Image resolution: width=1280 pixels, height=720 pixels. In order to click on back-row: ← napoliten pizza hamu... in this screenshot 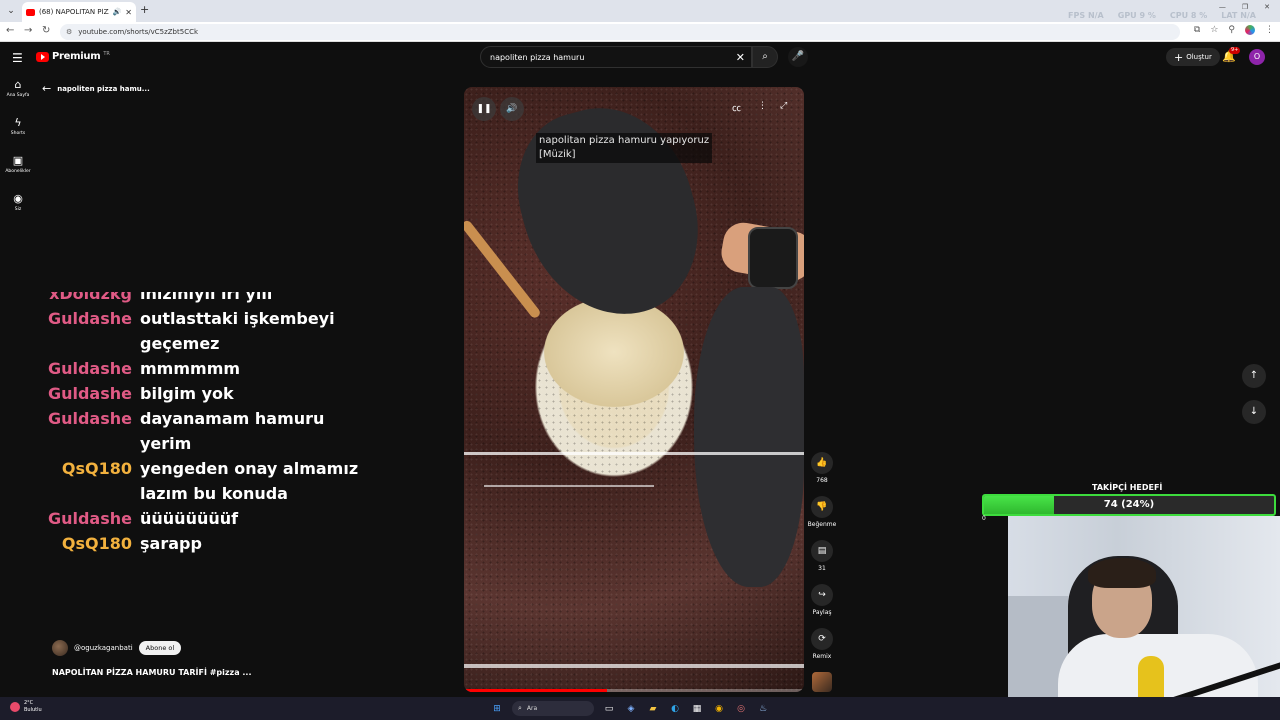, I will do `click(96, 88)`.